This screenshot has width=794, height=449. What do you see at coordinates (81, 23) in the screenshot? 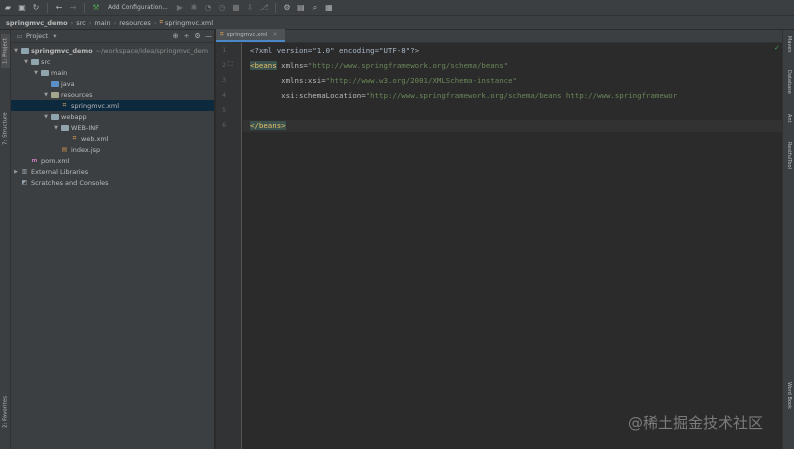
I see `breadcrumb-item: src` at bounding box center [81, 23].